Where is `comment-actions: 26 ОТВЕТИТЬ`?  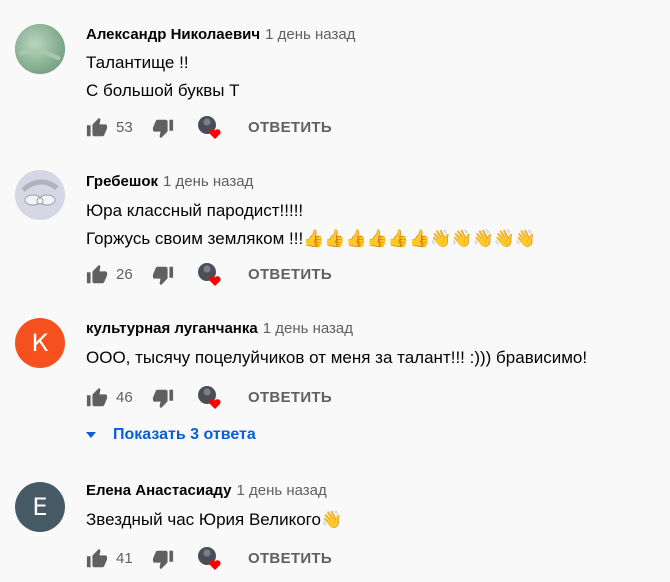 comment-actions: 26 ОТВЕТИТЬ is located at coordinates (286, 275).